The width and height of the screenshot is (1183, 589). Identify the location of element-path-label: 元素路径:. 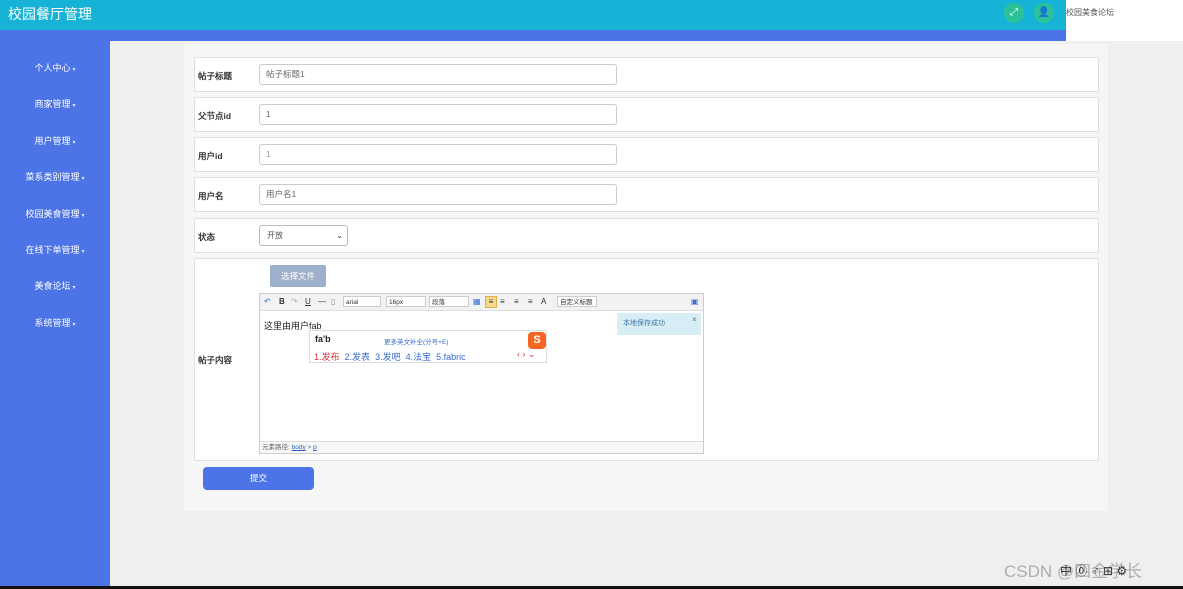
(276, 447).